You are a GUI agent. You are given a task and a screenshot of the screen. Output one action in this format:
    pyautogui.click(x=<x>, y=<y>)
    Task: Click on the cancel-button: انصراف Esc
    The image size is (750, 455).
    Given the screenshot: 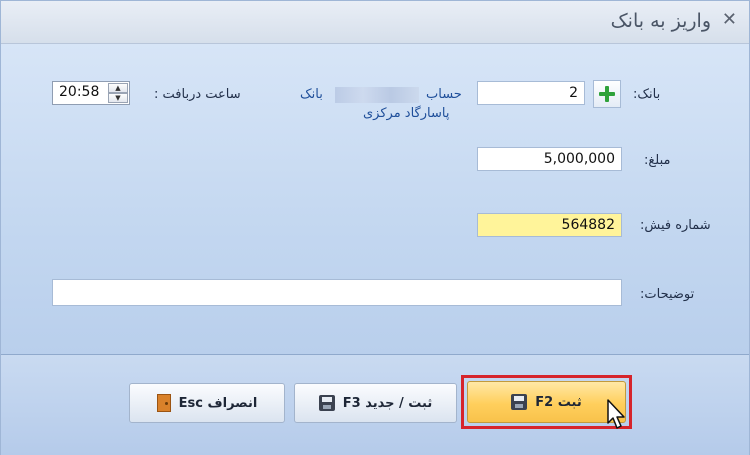 What is the action you would take?
    pyautogui.click(x=207, y=403)
    